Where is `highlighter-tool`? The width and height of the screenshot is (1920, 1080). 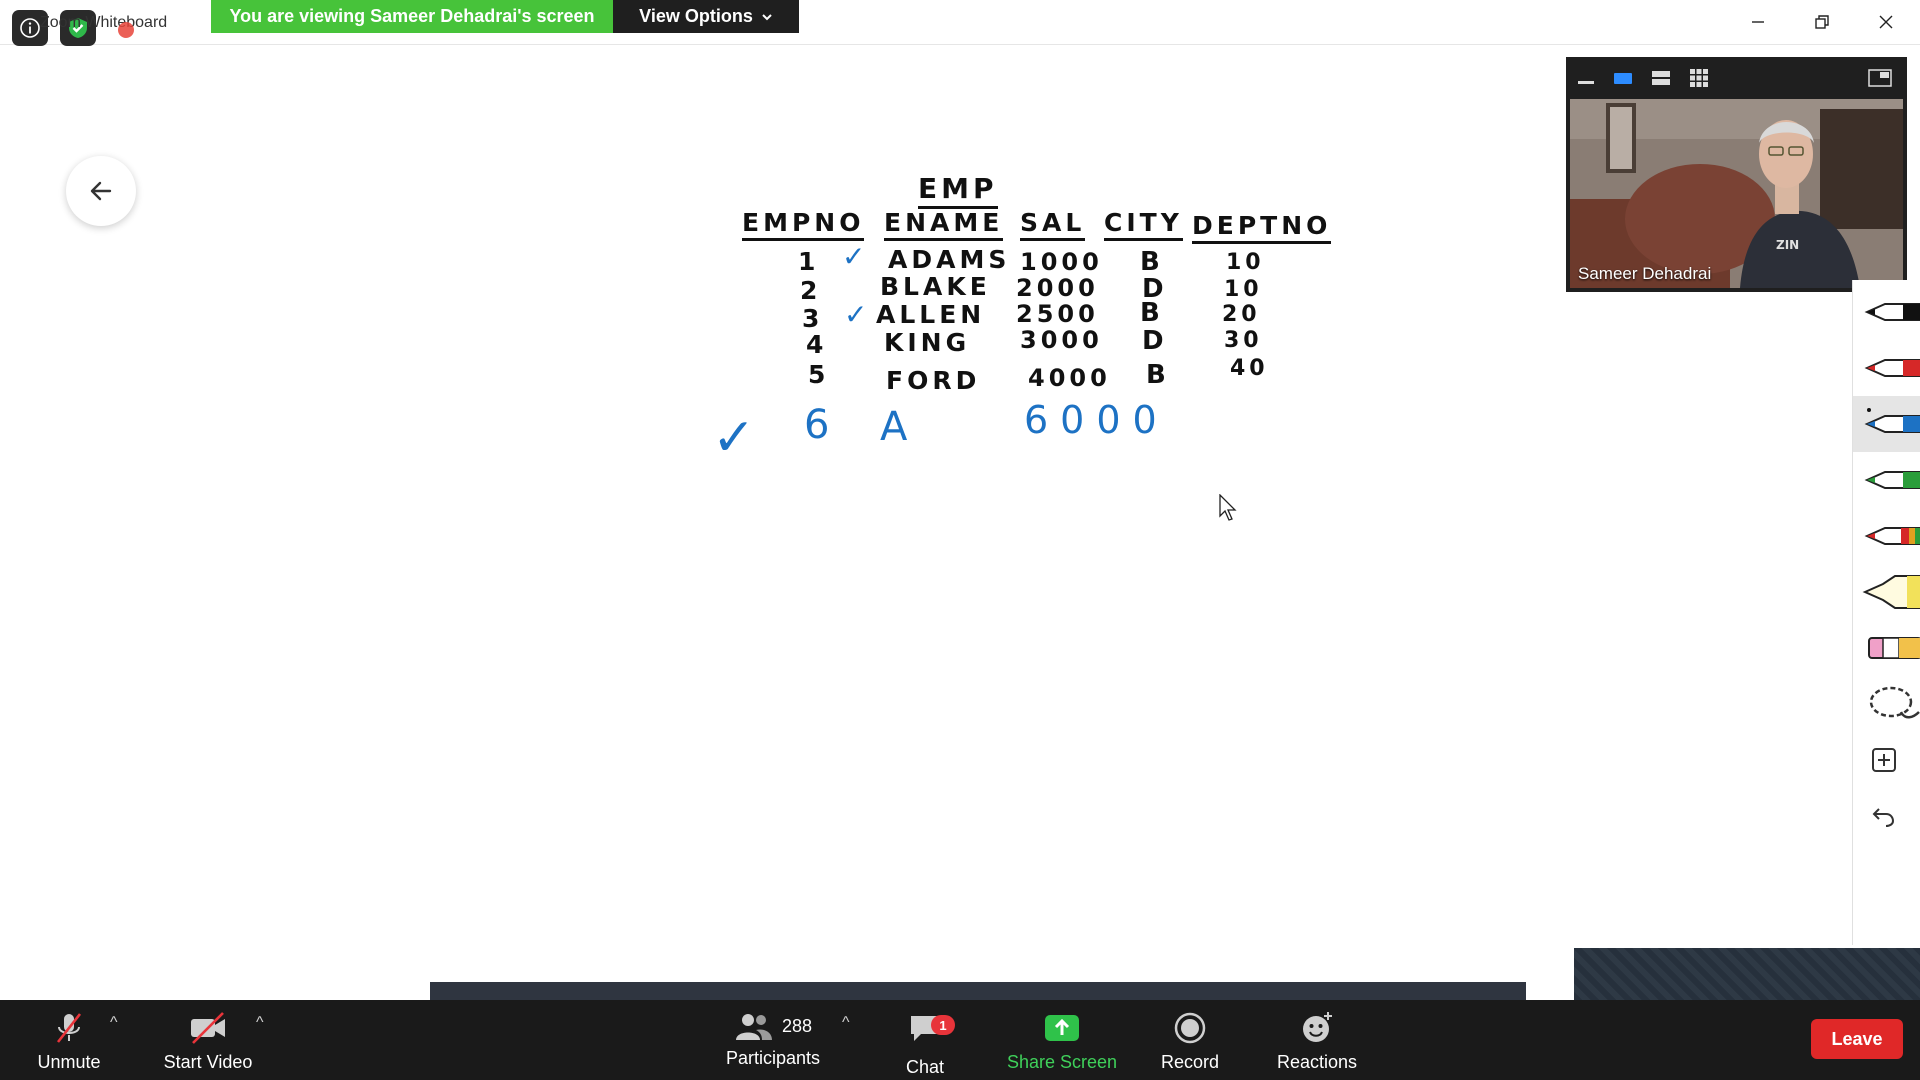 highlighter-tool is located at coordinates (1886, 592).